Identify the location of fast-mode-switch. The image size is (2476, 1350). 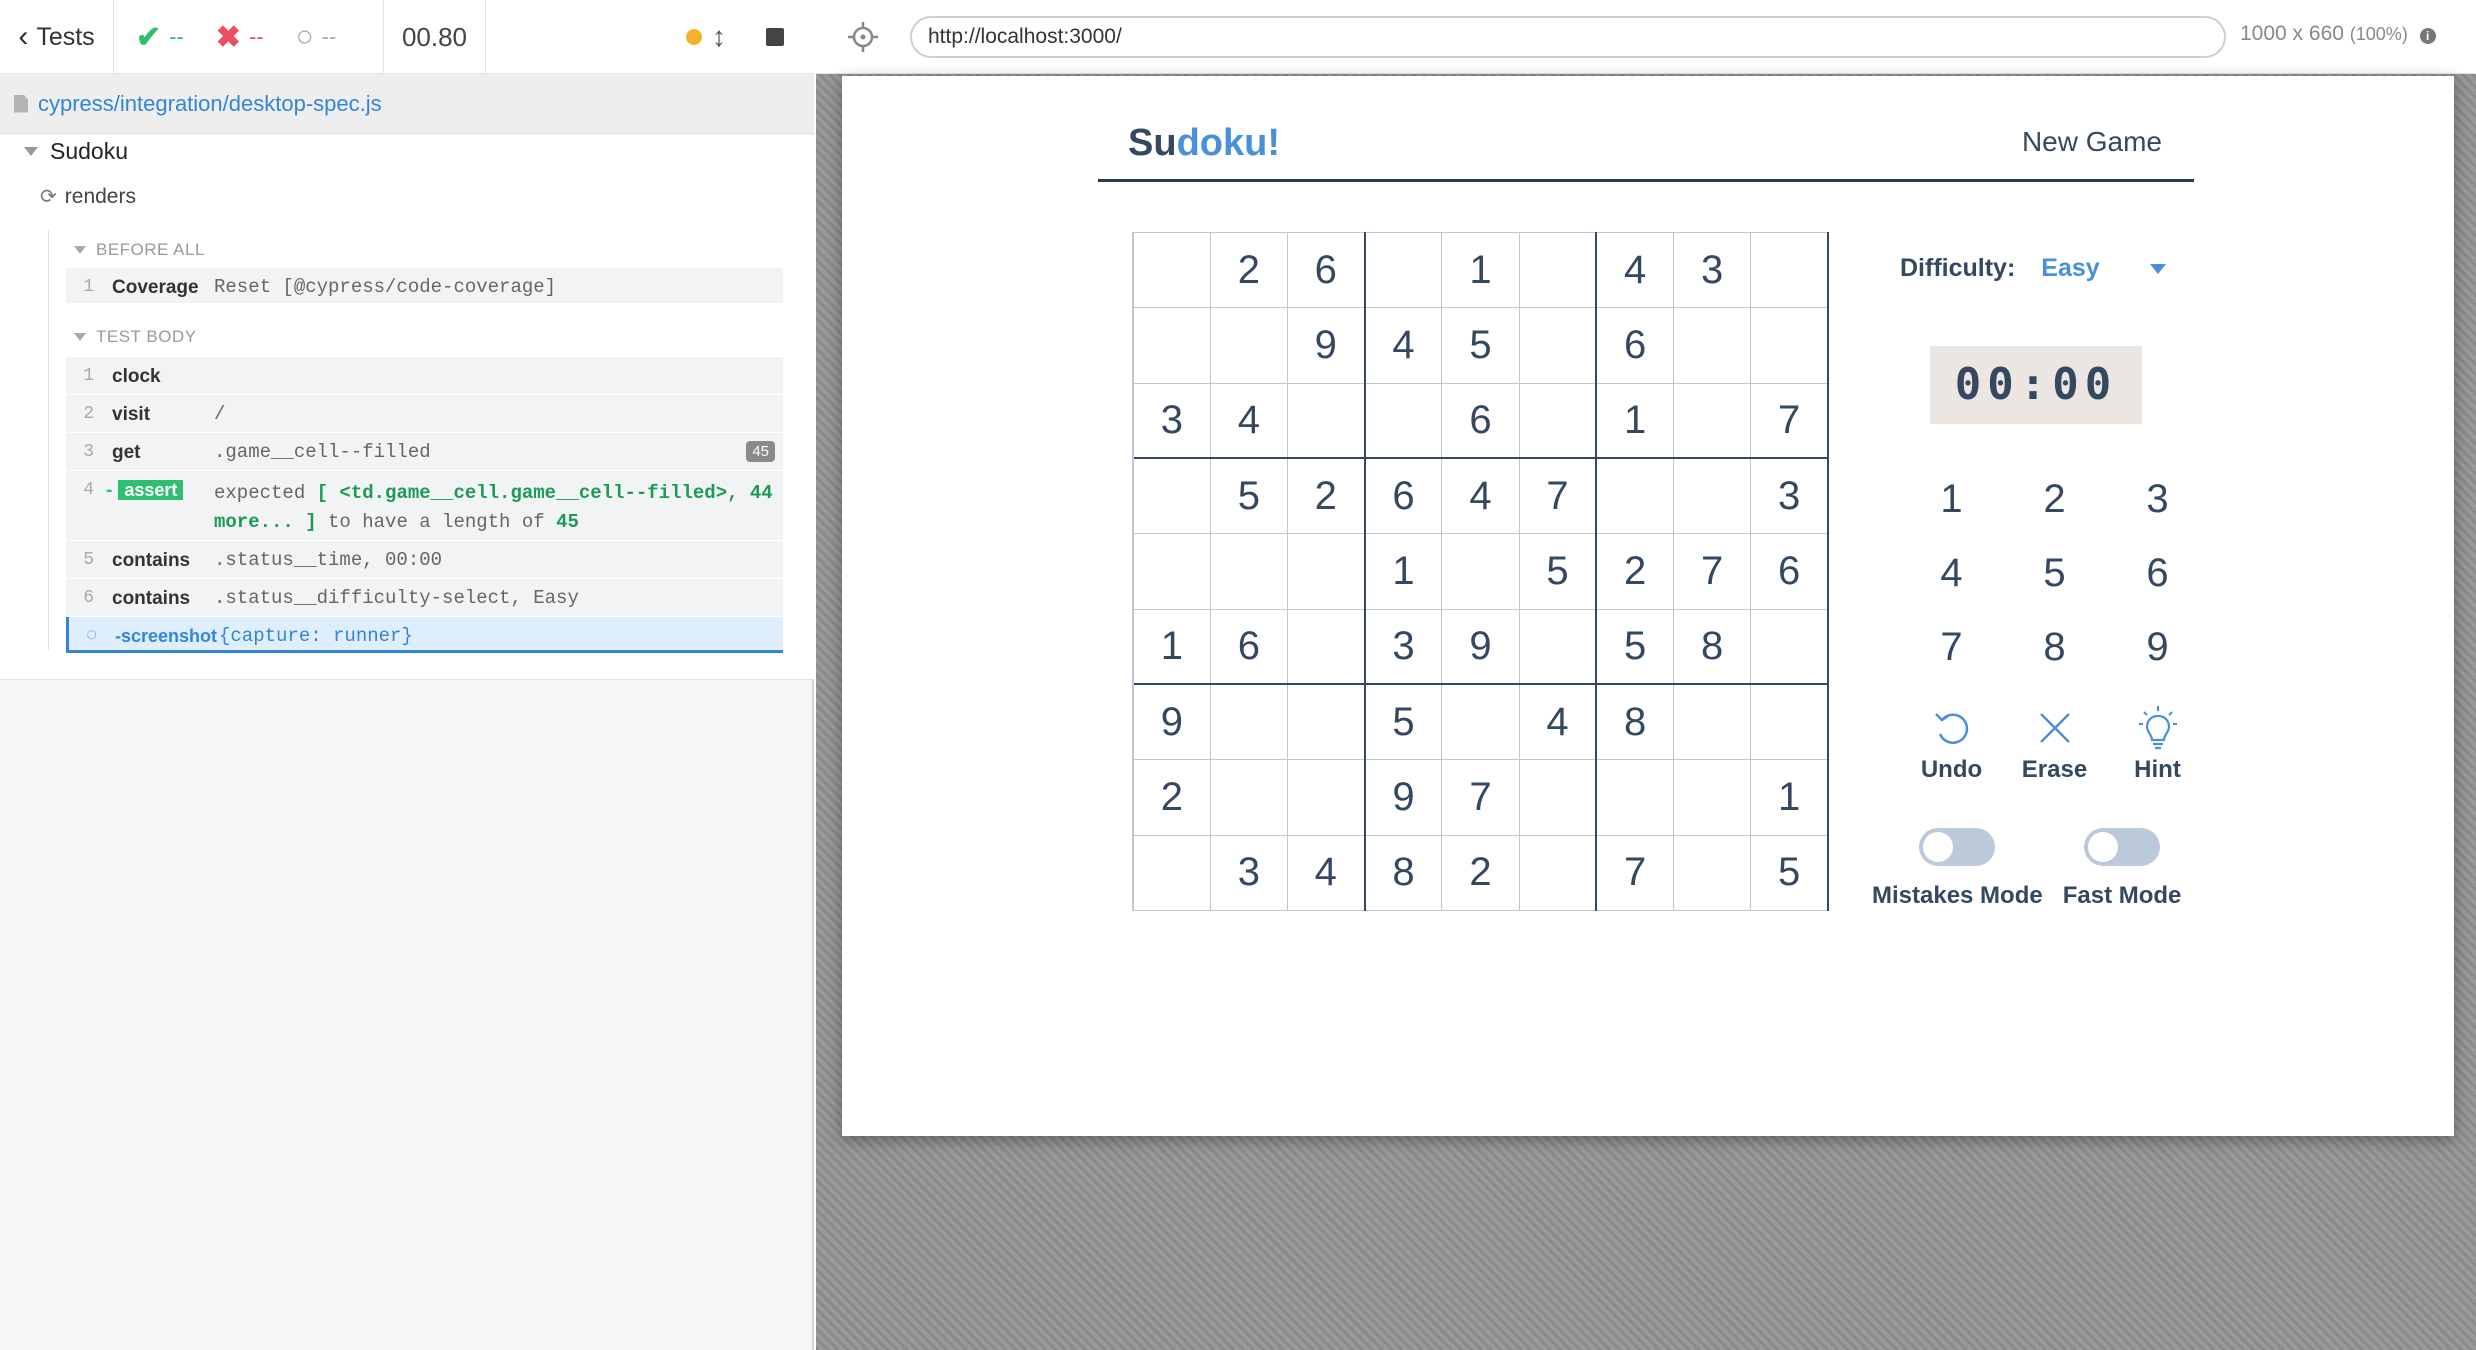
(2122, 847).